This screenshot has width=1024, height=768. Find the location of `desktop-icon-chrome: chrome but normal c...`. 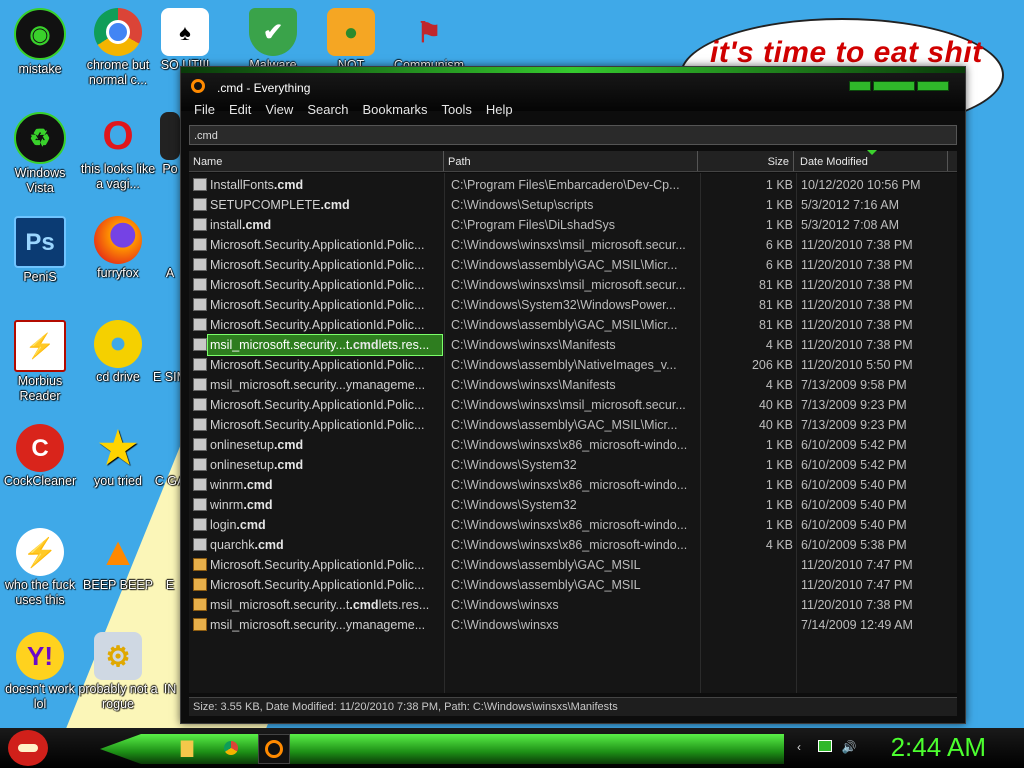

desktop-icon-chrome: chrome but normal c... is located at coordinates (118, 48).